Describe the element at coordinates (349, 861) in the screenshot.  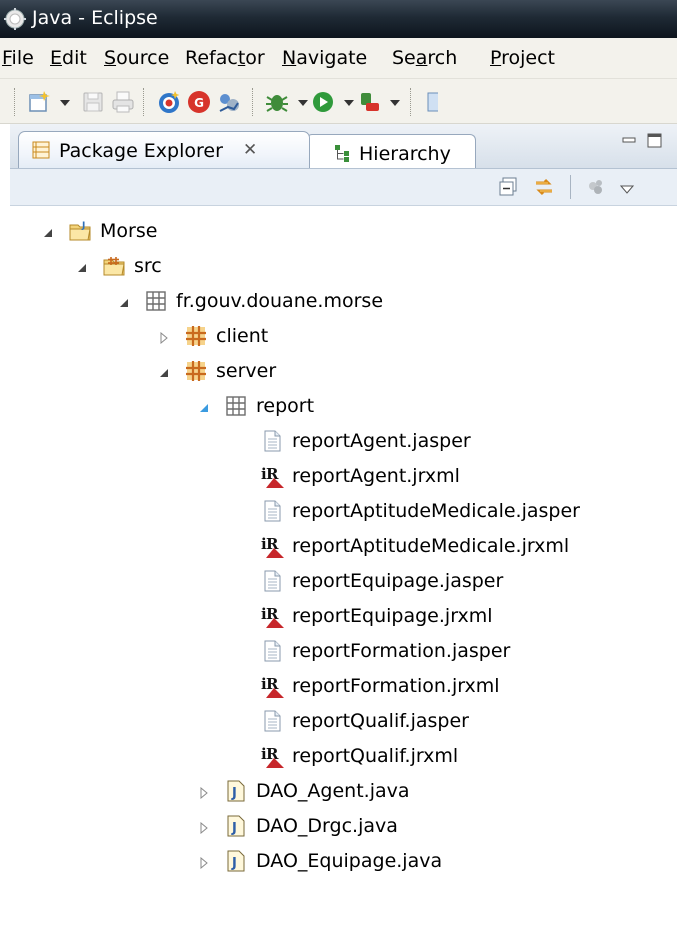
I see `tree-item-label: DAO_Equipage.java` at that location.